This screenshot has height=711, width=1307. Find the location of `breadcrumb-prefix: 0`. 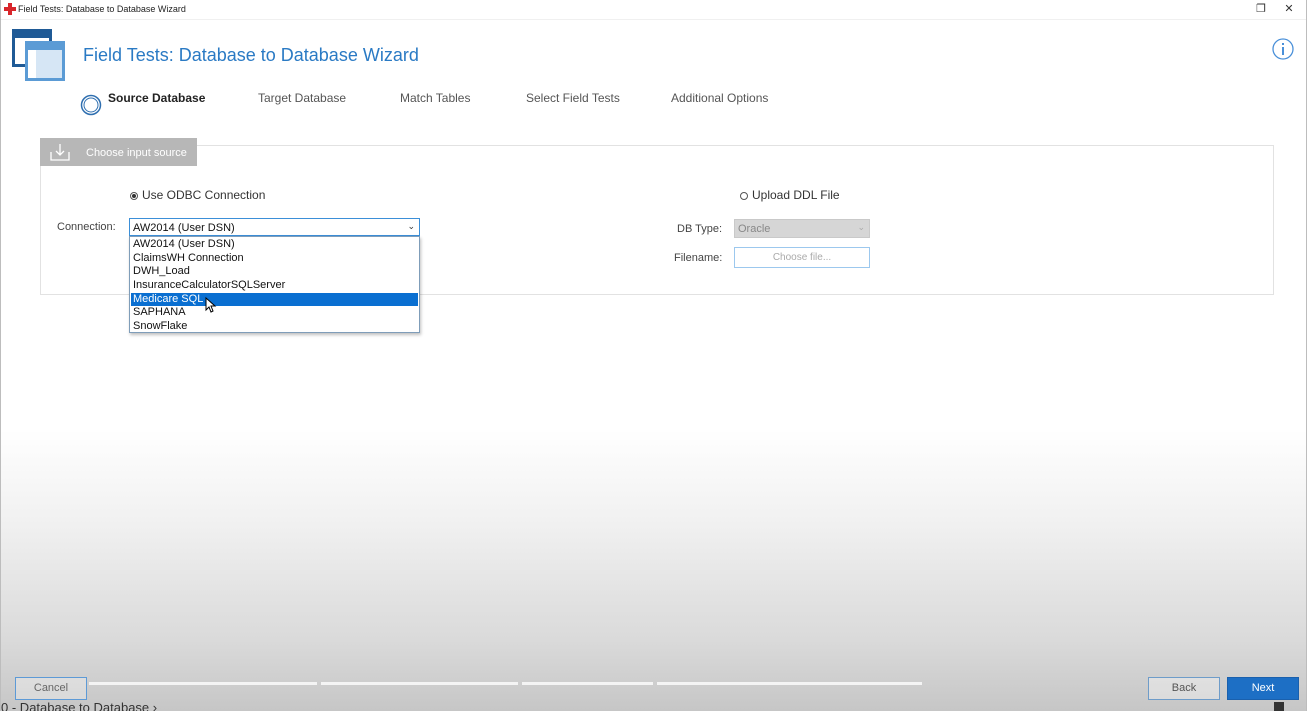

breadcrumb-prefix: 0 is located at coordinates (5, 705).